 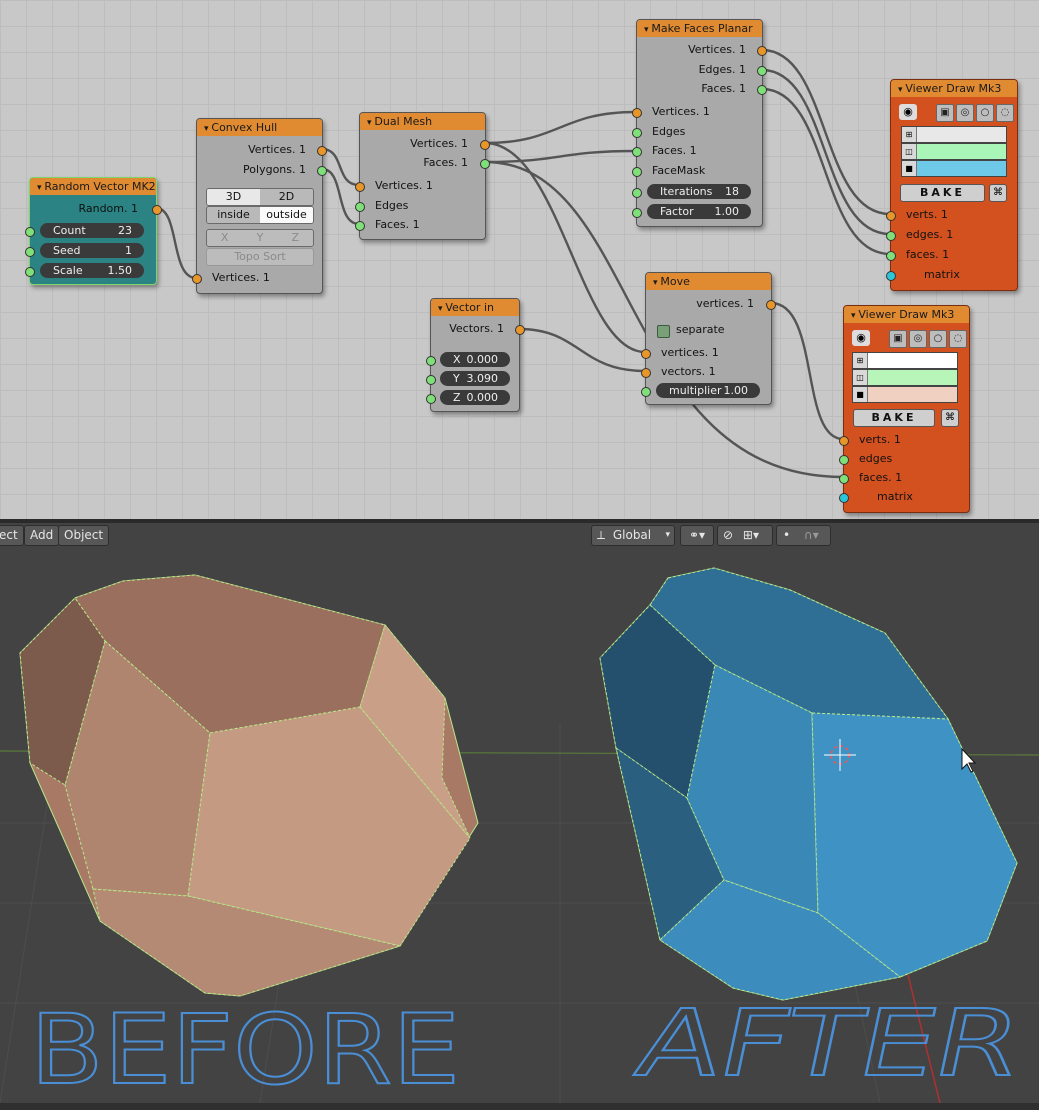 I want to click on proportional-toggle-icon: •, so click(x=783, y=535).